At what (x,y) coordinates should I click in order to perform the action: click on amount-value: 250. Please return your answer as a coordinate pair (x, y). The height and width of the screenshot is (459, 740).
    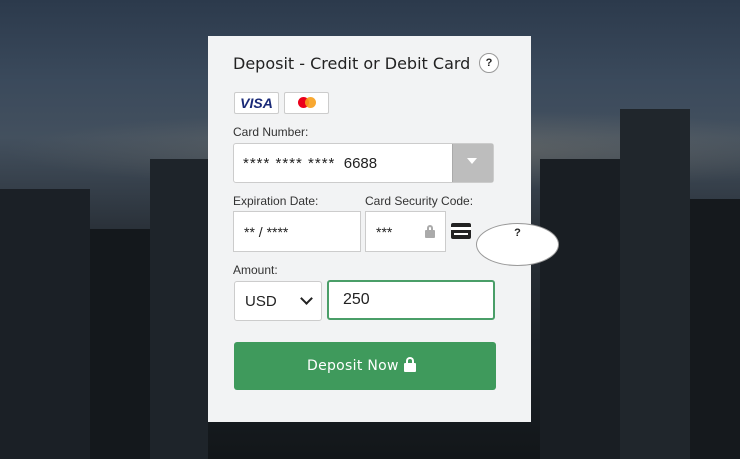
    Looking at the image, I should click on (356, 299).